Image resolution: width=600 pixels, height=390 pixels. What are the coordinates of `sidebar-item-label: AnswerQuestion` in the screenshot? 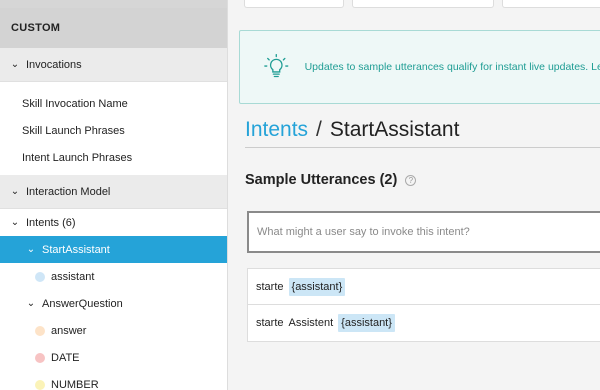 It's located at (82, 303).